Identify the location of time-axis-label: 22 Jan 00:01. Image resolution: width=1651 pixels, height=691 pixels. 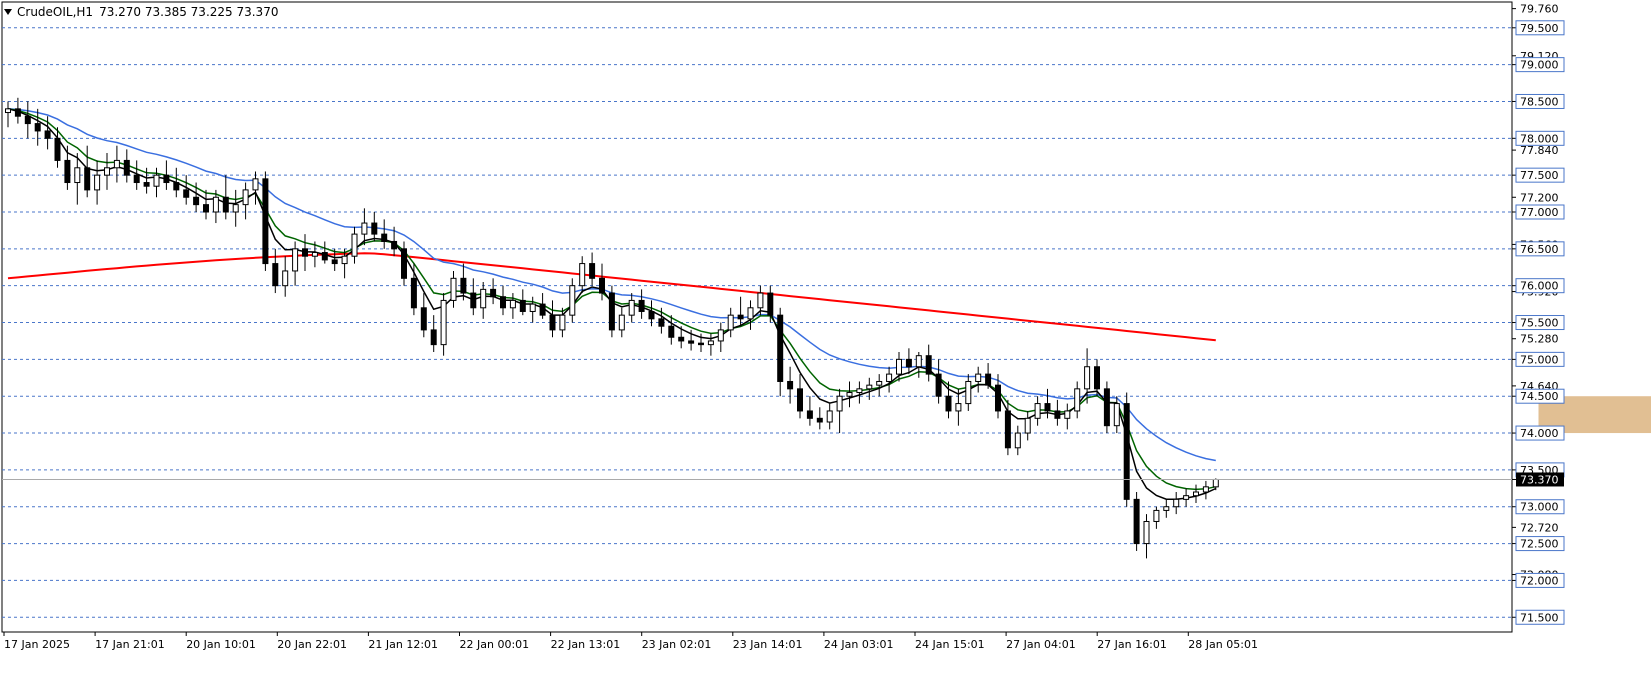
(495, 644).